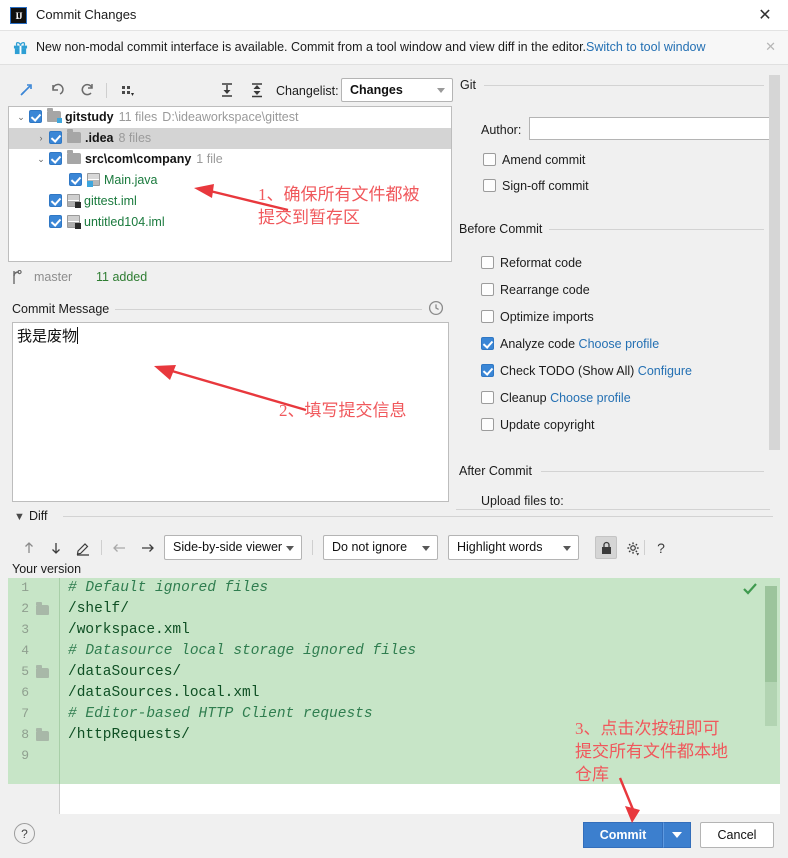  Describe the element at coordinates (230, 138) in the screenshot. I see `table-row: › .idea 8 files` at that location.